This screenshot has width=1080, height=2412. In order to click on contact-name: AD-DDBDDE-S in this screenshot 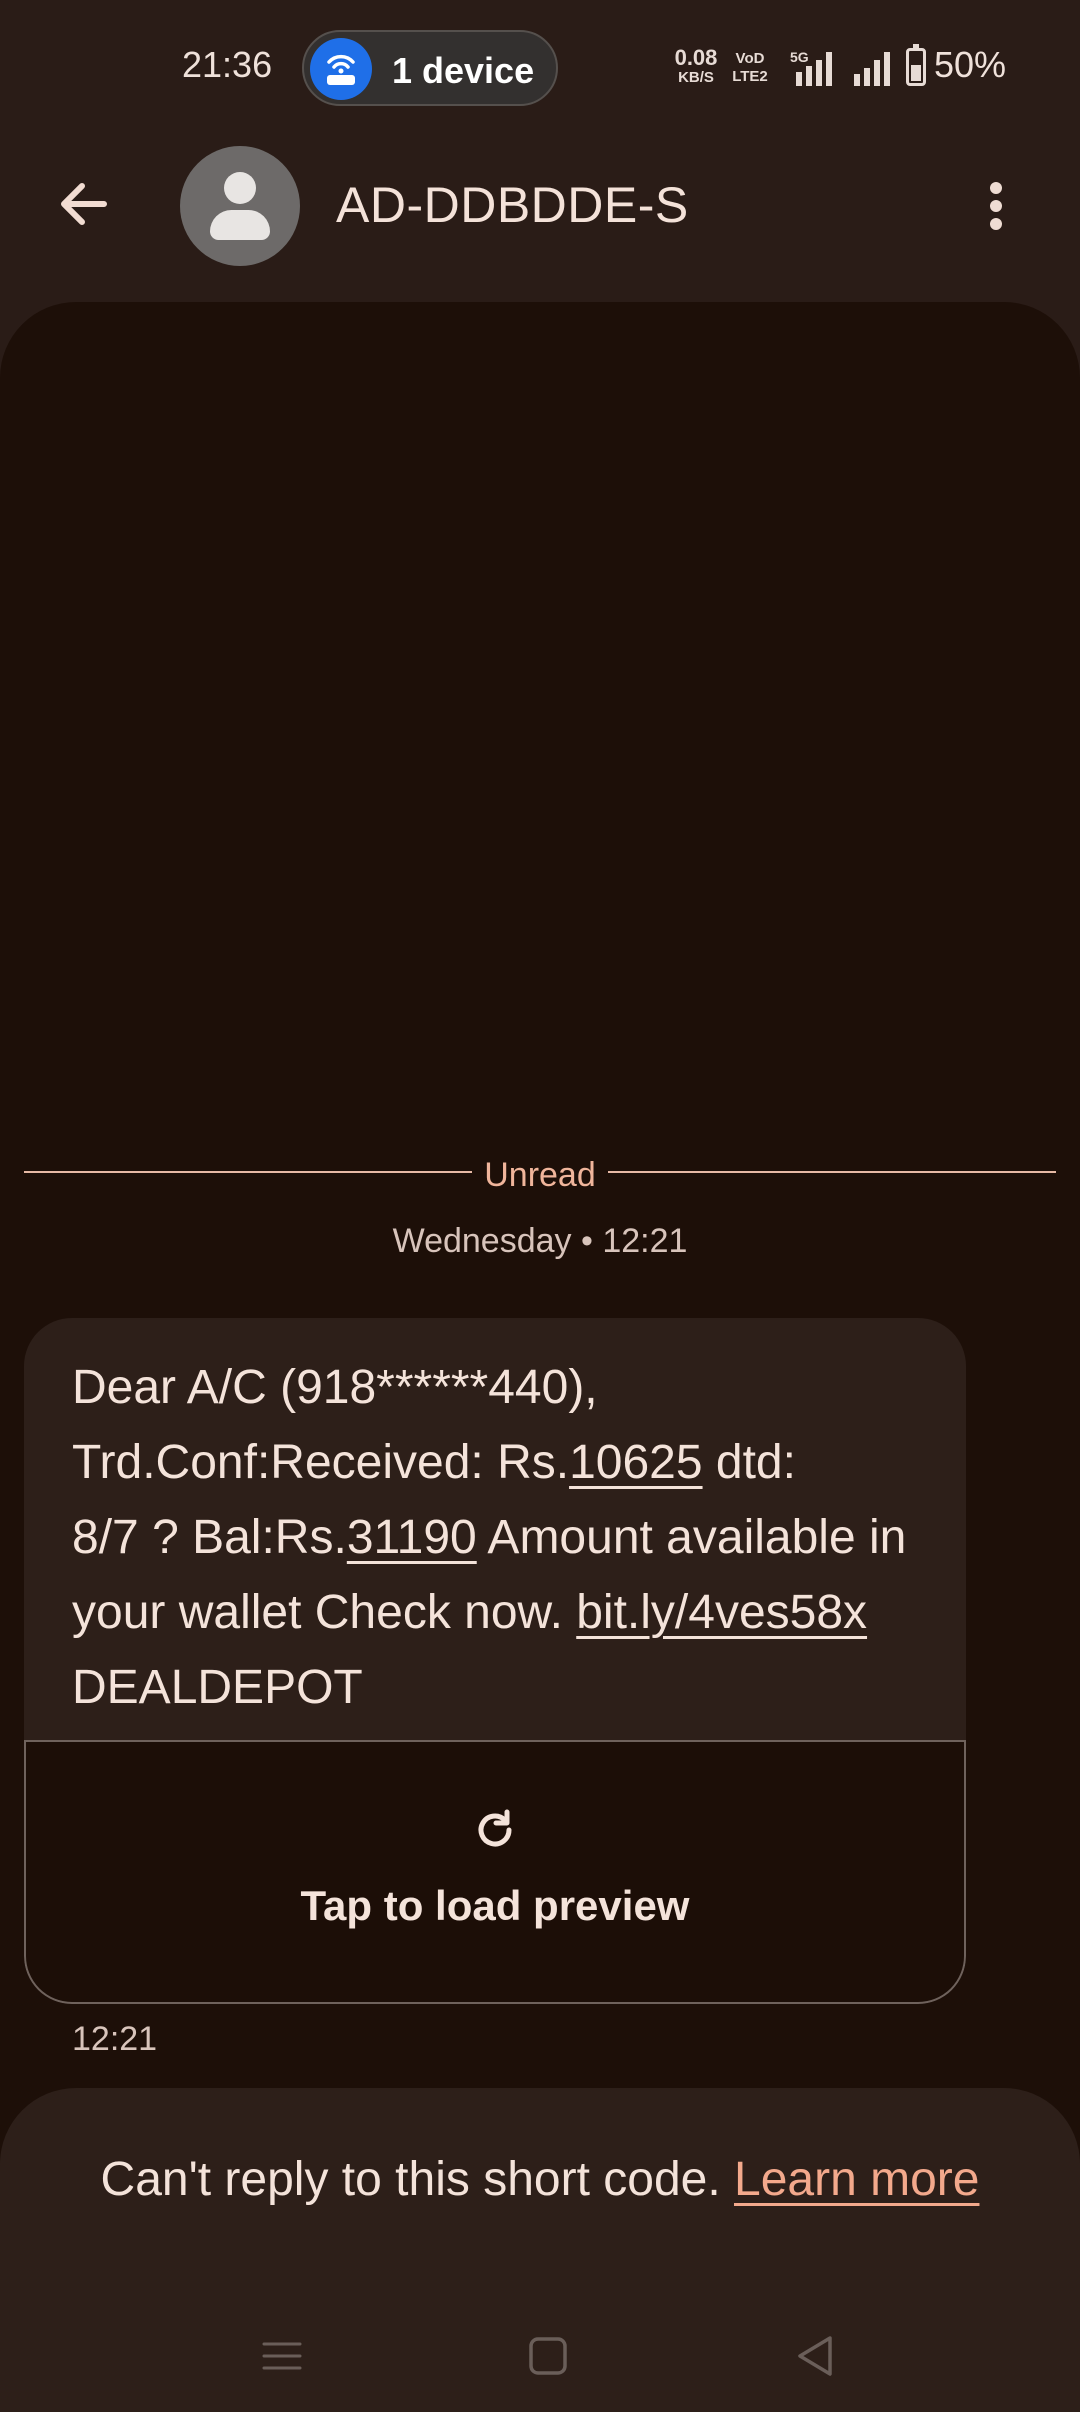, I will do `click(512, 205)`.